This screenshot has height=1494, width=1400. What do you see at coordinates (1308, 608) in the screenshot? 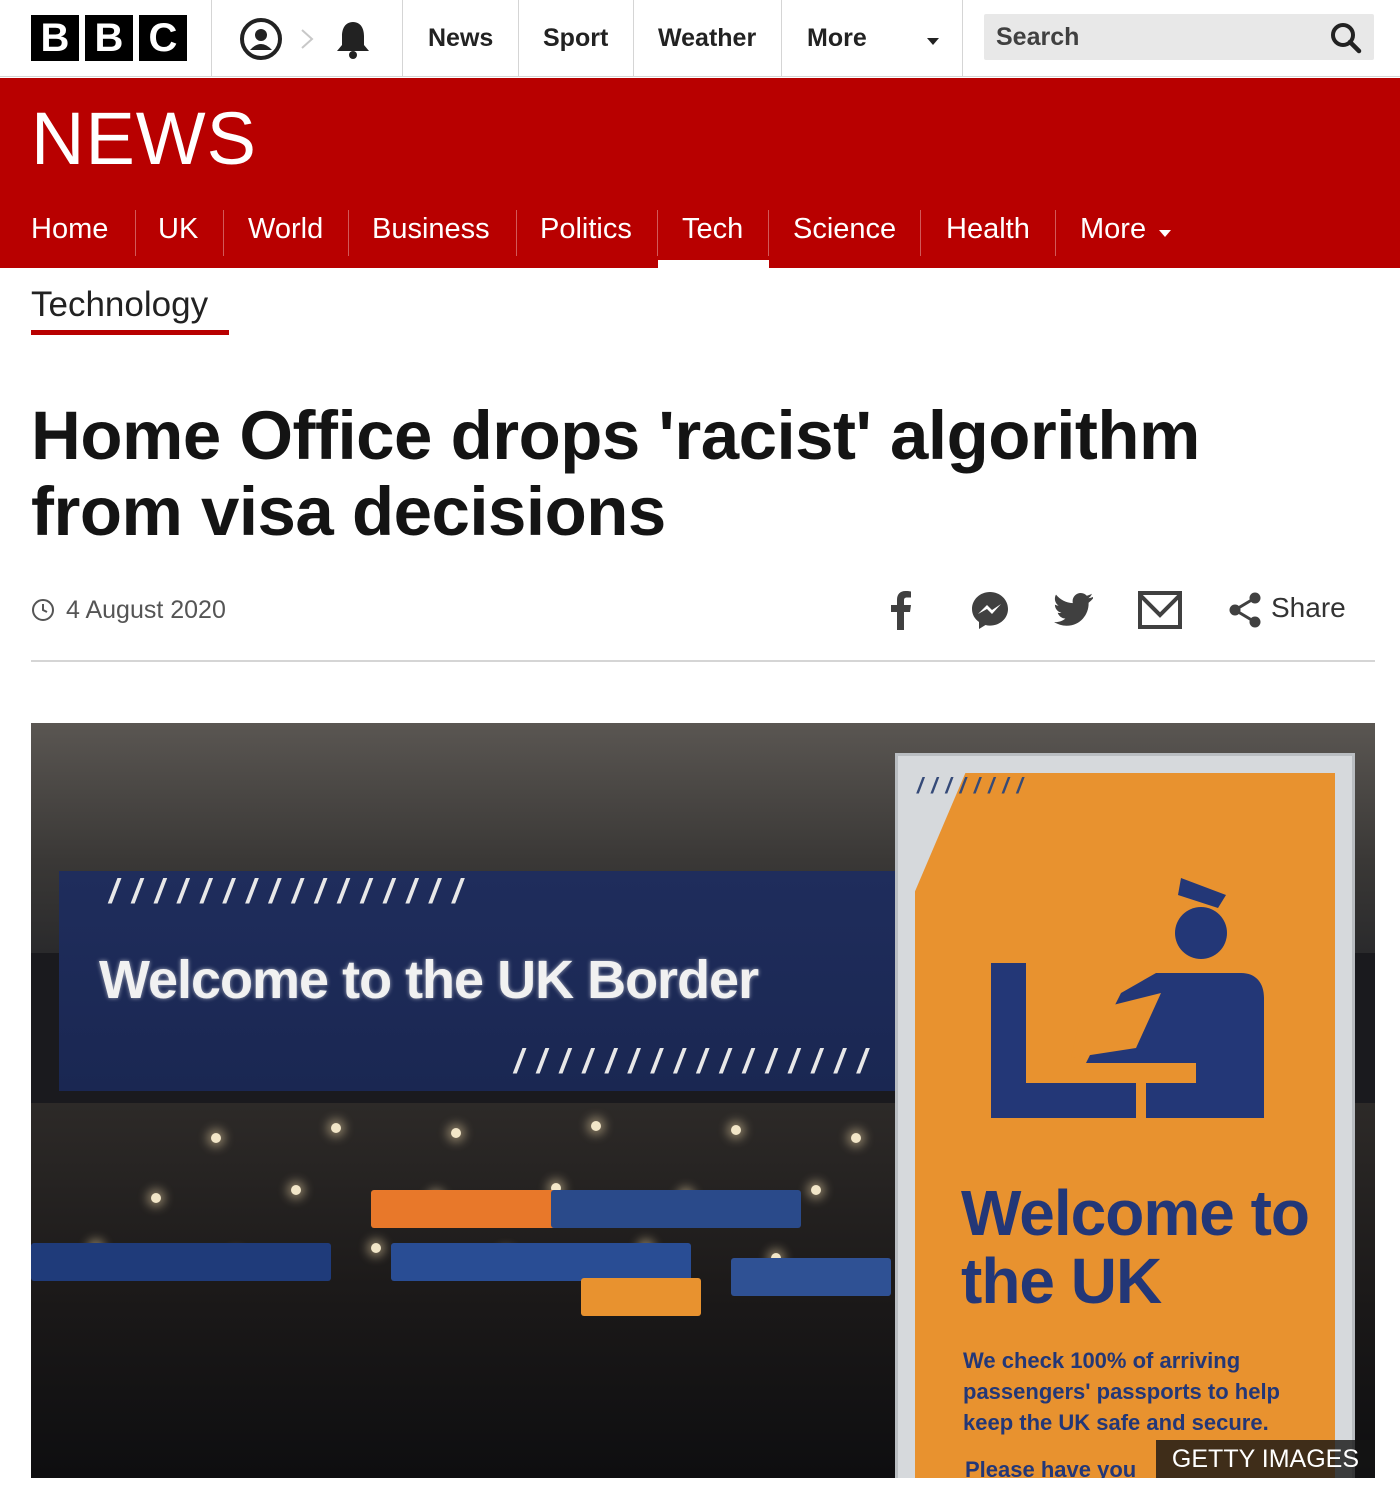
I see `share-button: Share` at bounding box center [1308, 608].